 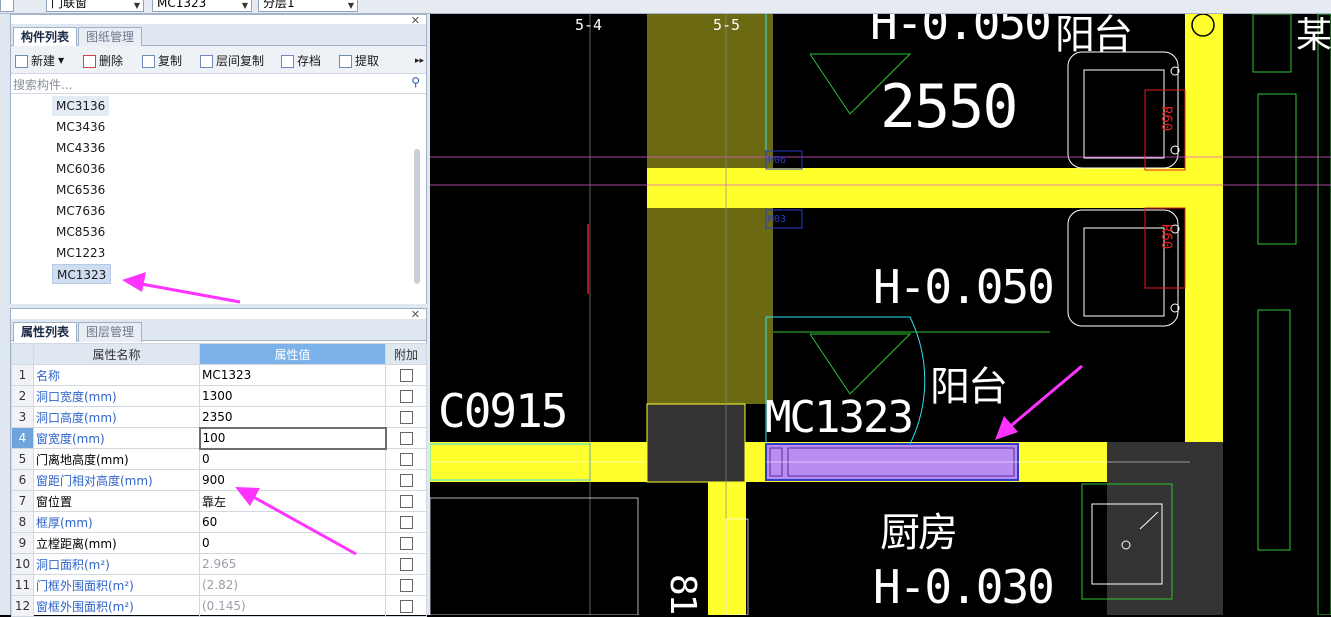 I want to click on property-value: 2350, so click(x=292, y=417).